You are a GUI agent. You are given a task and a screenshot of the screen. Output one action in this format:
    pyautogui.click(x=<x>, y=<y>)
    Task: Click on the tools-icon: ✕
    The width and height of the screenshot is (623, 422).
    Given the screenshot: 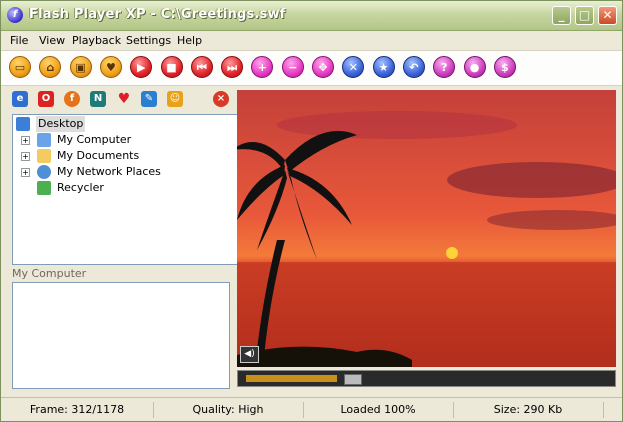 What is the action you would take?
    pyautogui.click(x=353, y=67)
    